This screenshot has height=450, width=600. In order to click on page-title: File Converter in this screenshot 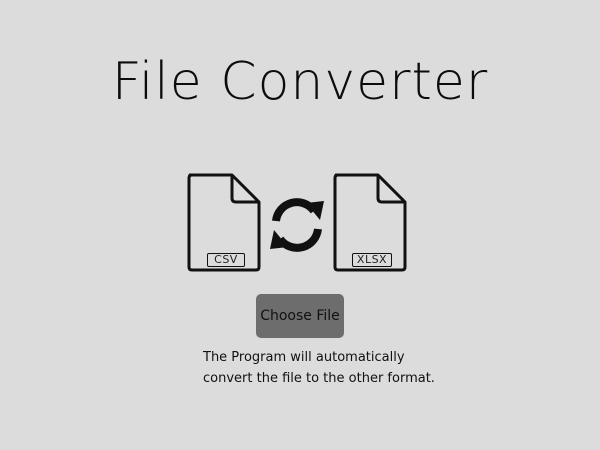, I will do `click(300, 82)`.